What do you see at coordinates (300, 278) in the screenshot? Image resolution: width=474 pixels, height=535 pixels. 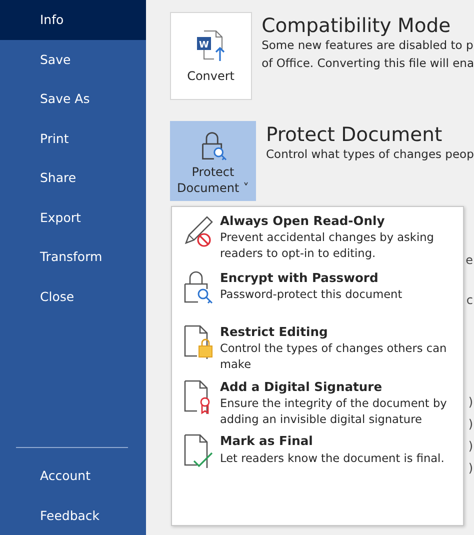 I see `menu-item-title: Encrypt with Password` at bounding box center [300, 278].